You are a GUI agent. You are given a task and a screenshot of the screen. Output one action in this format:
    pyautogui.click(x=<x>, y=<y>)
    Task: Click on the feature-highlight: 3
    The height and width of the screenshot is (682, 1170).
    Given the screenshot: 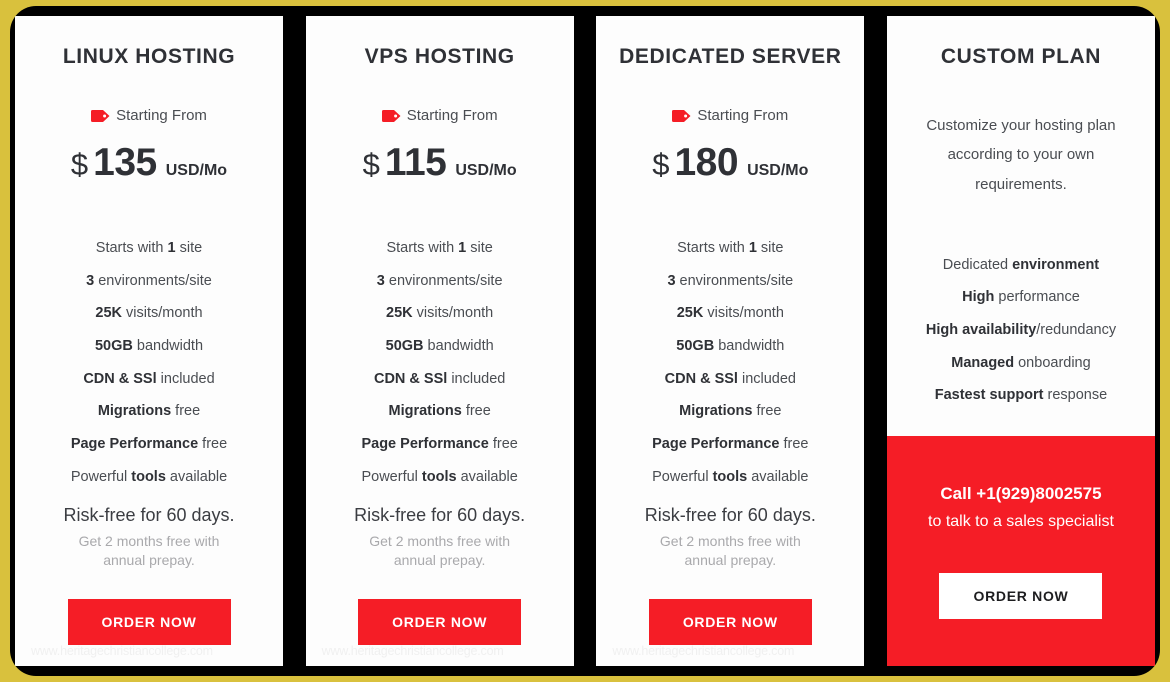 What is the action you would take?
    pyautogui.click(x=380, y=280)
    